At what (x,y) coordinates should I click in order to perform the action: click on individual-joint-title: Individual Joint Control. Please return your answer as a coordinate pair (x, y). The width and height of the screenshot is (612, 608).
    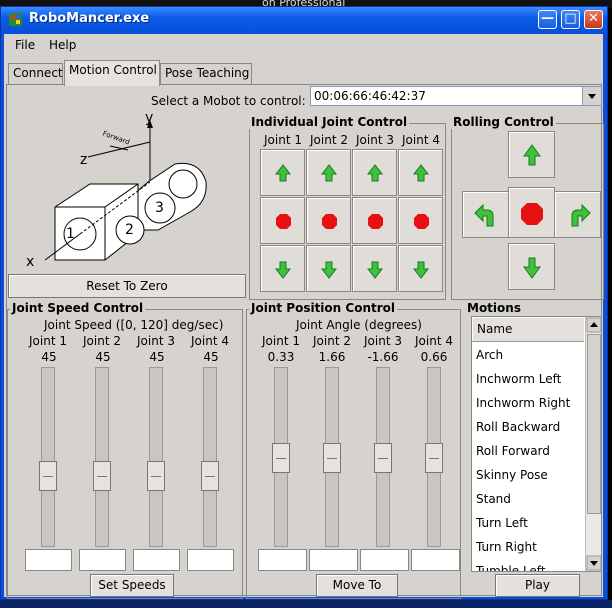
    Looking at the image, I should click on (329, 122).